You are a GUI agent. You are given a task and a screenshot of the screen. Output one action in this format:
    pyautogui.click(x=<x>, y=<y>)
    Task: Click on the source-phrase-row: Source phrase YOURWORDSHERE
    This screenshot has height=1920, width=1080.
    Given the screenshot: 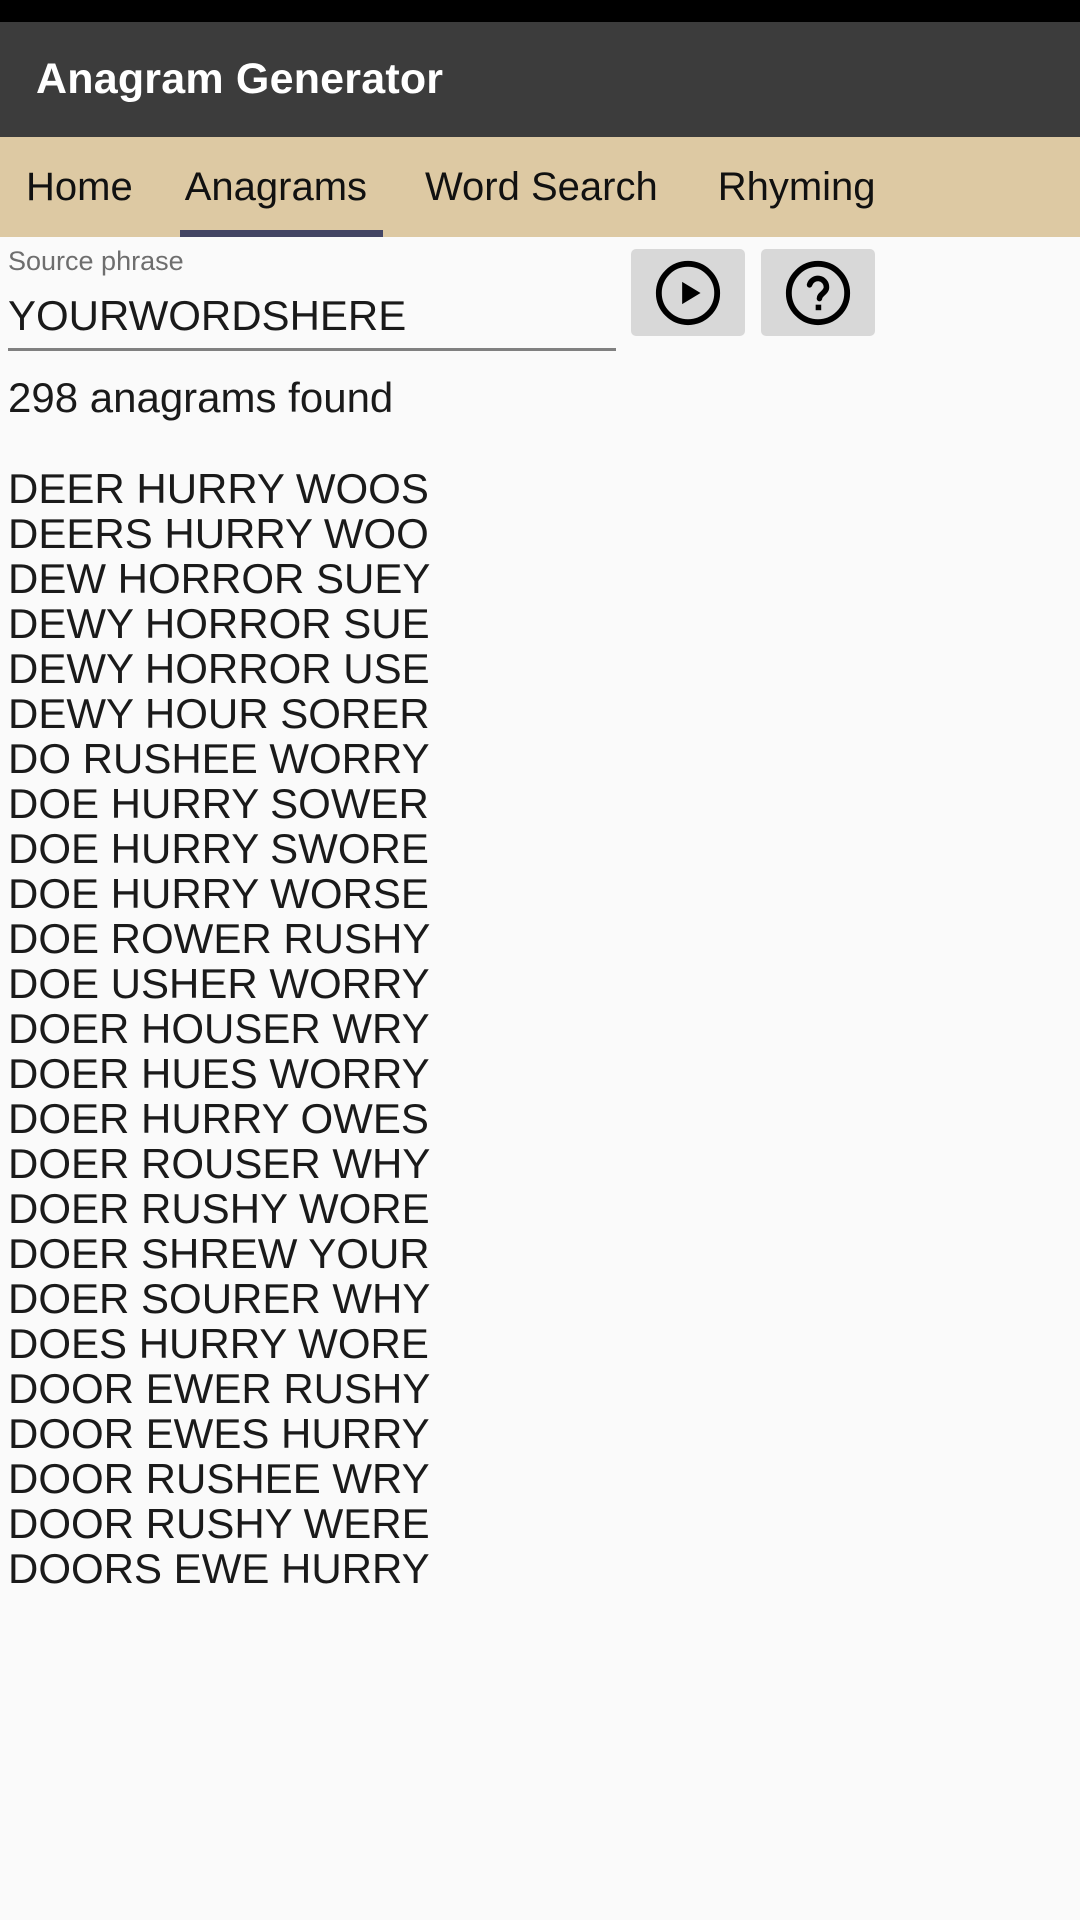 What is the action you would take?
    pyautogui.click(x=540, y=294)
    